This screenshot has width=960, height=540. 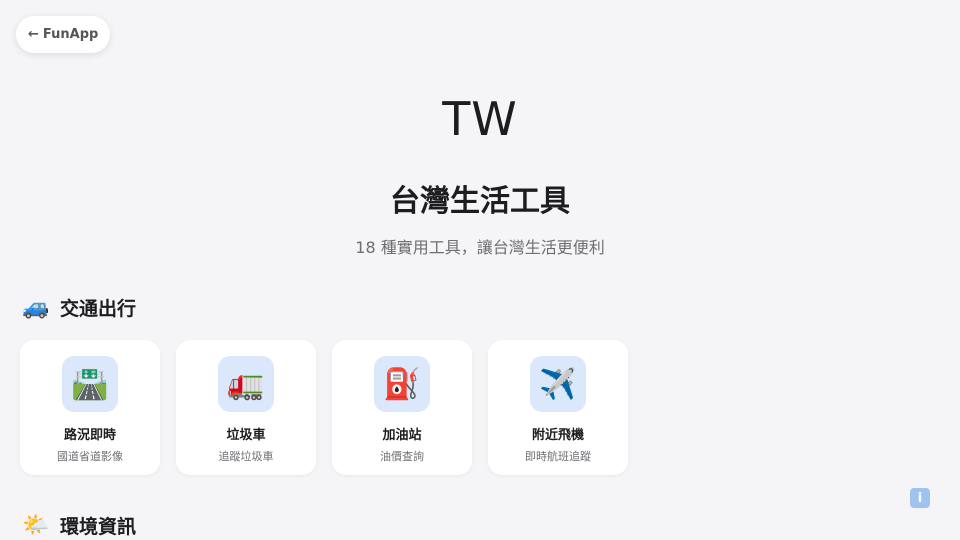 I want to click on tool-card-desc: 追蹤垃圾車, so click(x=246, y=456).